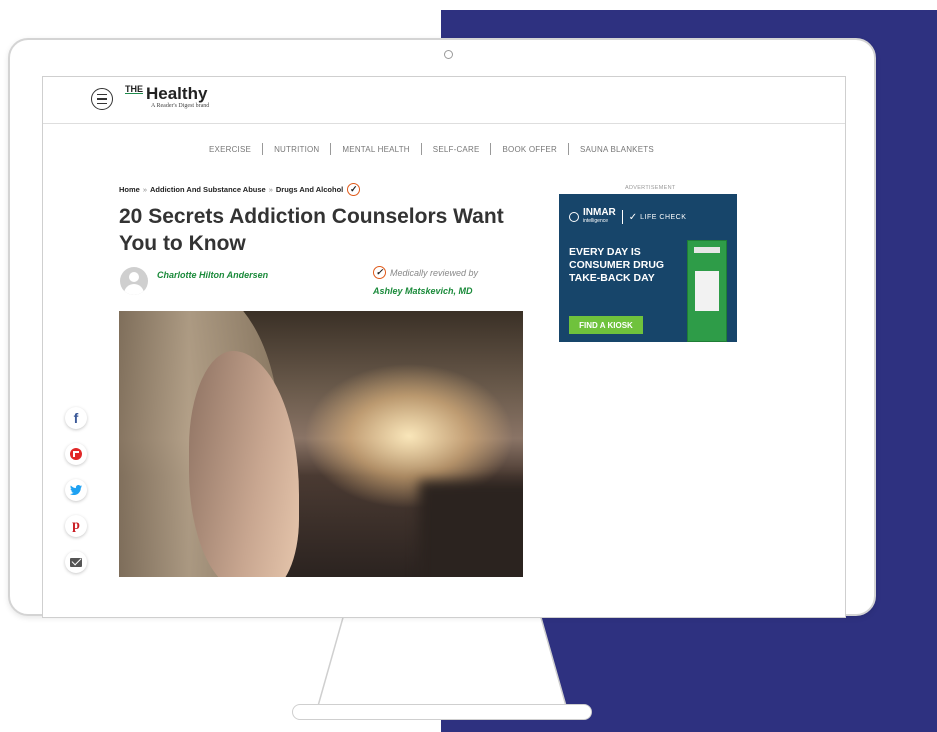 This screenshot has height=732, width=937. Describe the element at coordinates (442, 660) in the screenshot. I see `monitor-stand-neck` at that location.